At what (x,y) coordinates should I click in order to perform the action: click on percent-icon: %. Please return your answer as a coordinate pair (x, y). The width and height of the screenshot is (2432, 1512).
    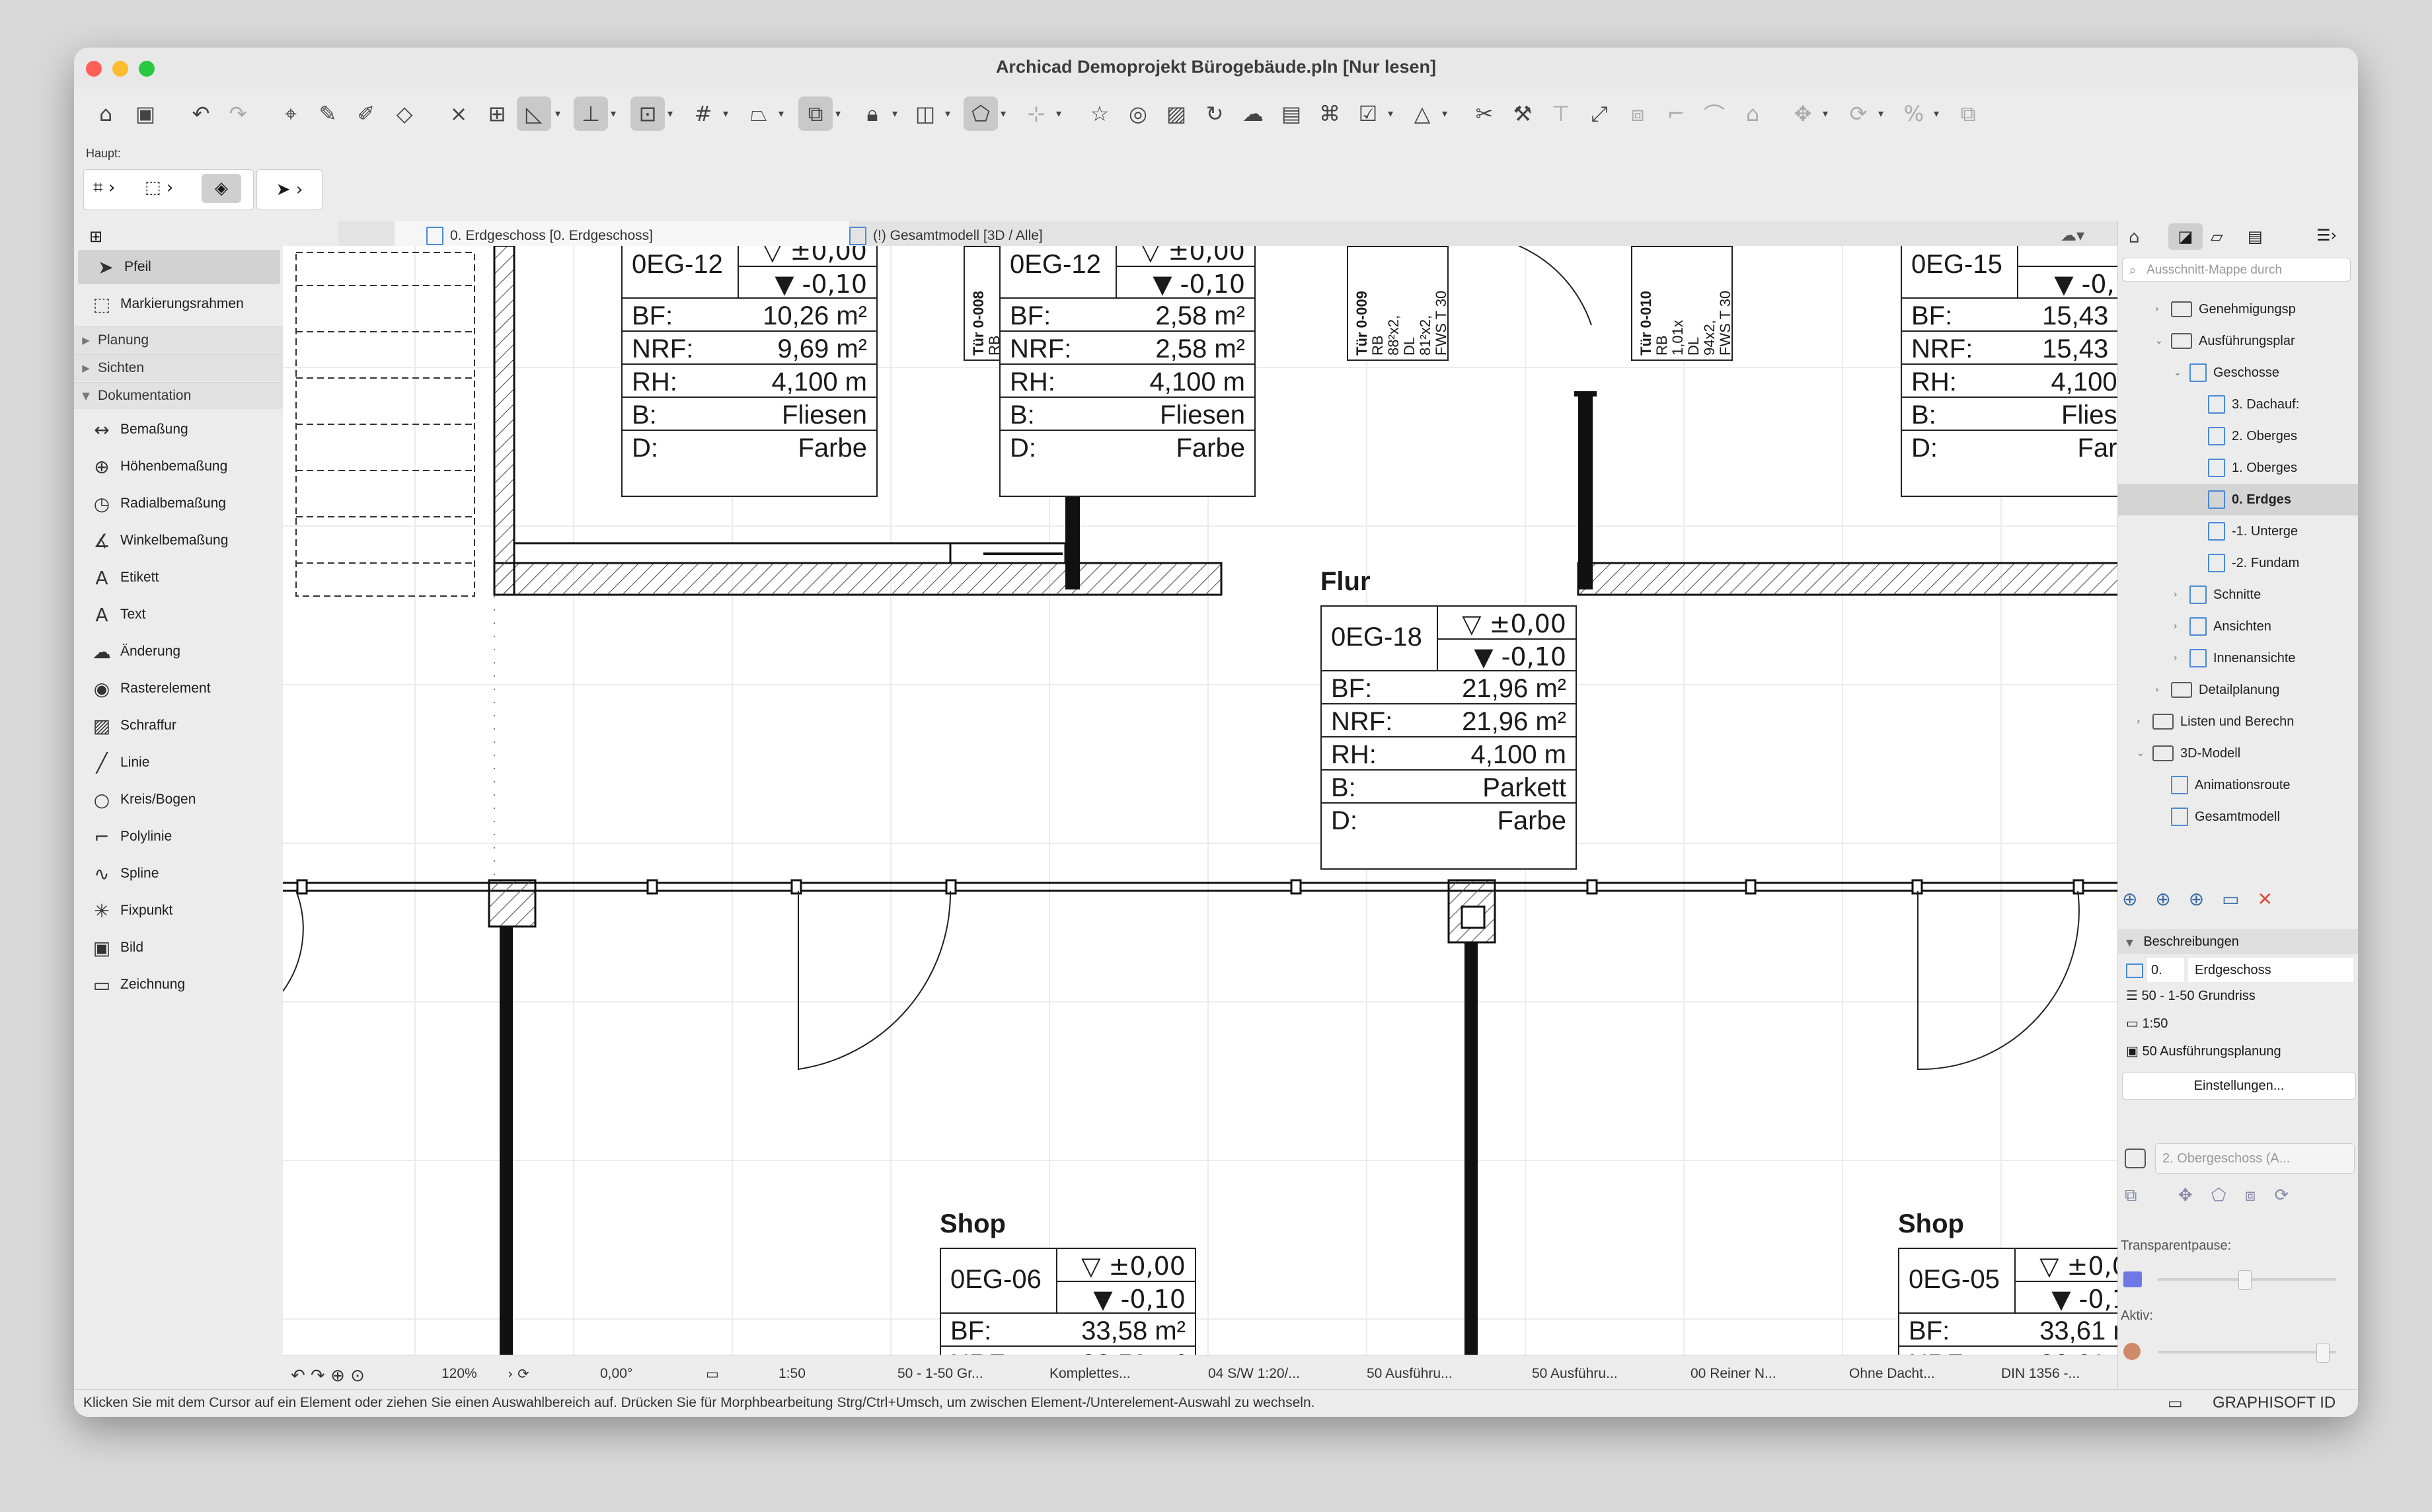
    Looking at the image, I should click on (1914, 113).